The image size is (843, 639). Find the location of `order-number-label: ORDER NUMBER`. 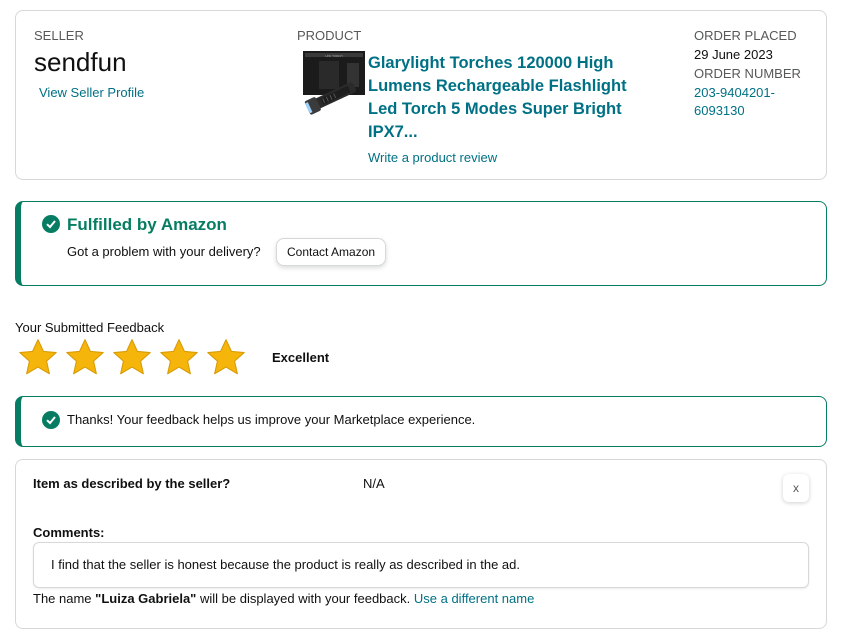

order-number-label: ORDER NUMBER is located at coordinates (747, 73).